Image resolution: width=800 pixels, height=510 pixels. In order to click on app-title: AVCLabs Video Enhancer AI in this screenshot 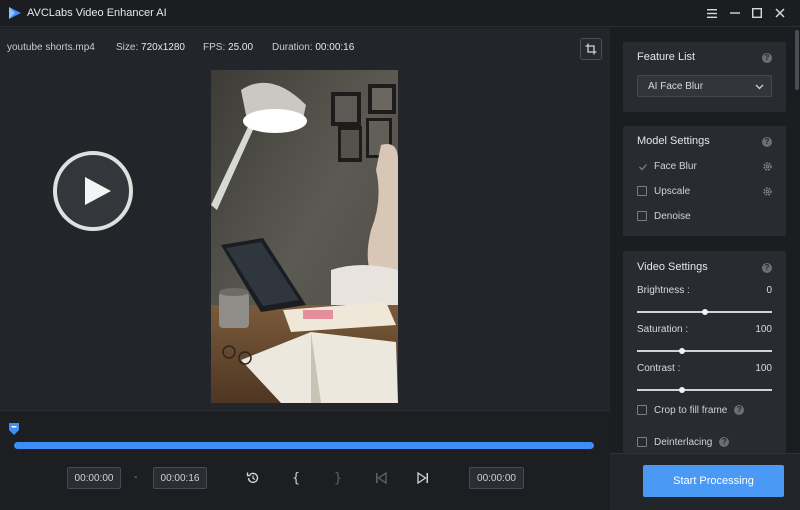, I will do `click(97, 13)`.